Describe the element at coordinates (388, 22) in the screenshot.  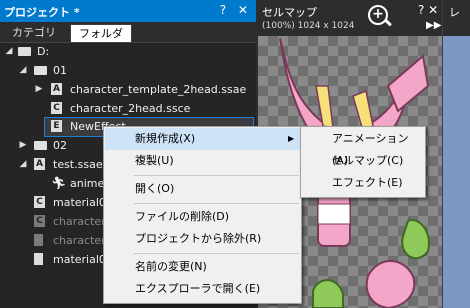
I see `zoom-handle-icon` at that location.